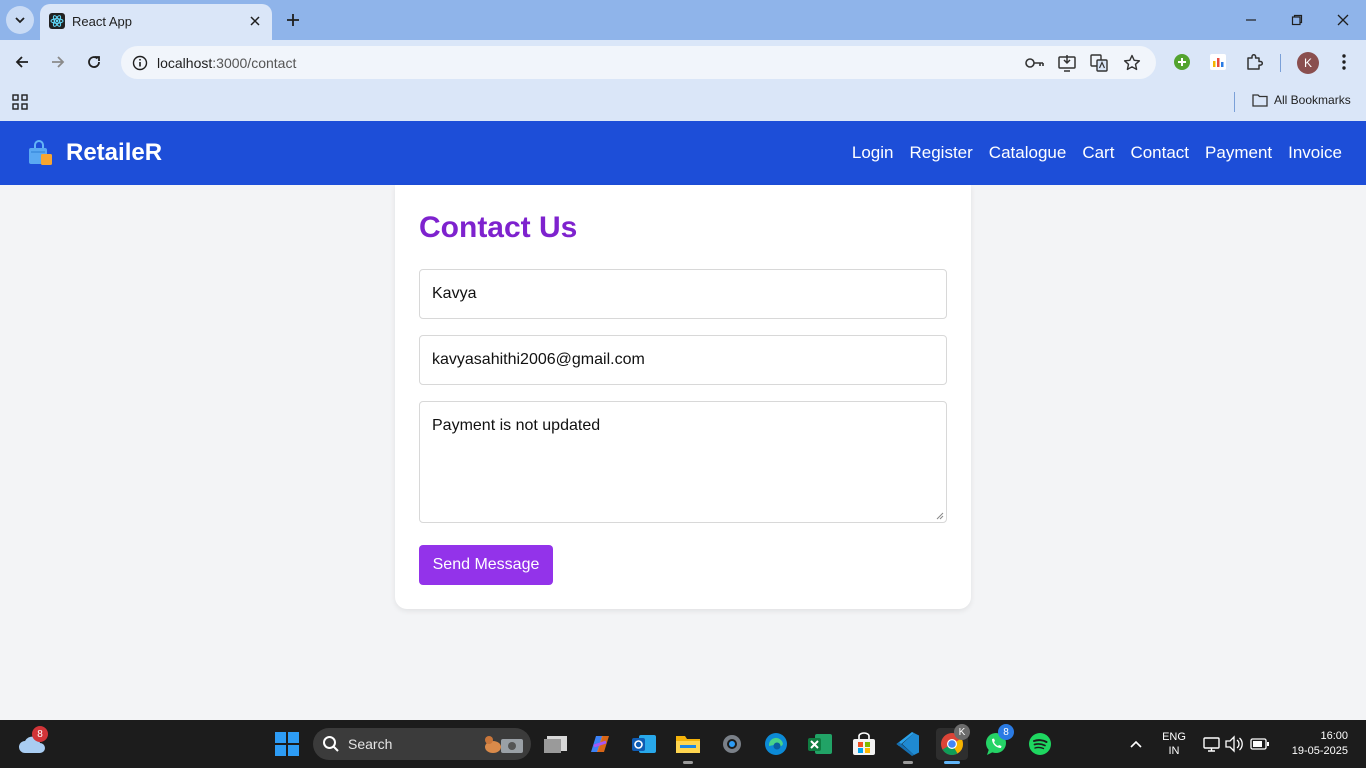 The image size is (1366, 768). Describe the element at coordinates (1006, 732) in the screenshot. I see `whatsapp-badge: 8` at that location.